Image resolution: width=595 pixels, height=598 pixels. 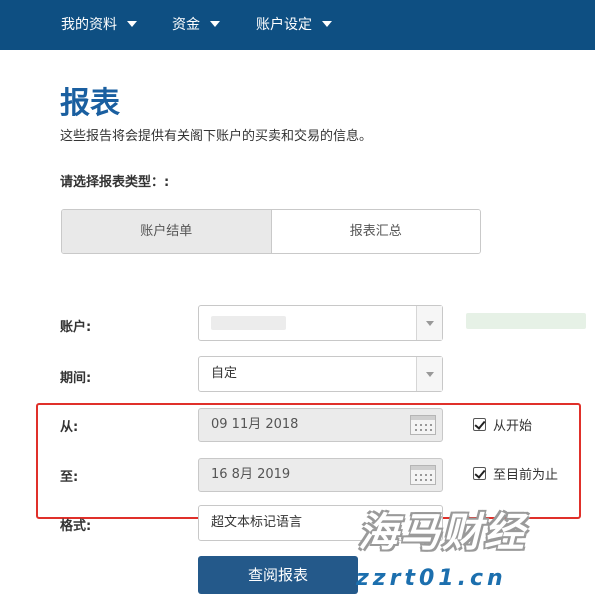 What do you see at coordinates (90, 103) in the screenshot?
I see `page-title: 报表` at bounding box center [90, 103].